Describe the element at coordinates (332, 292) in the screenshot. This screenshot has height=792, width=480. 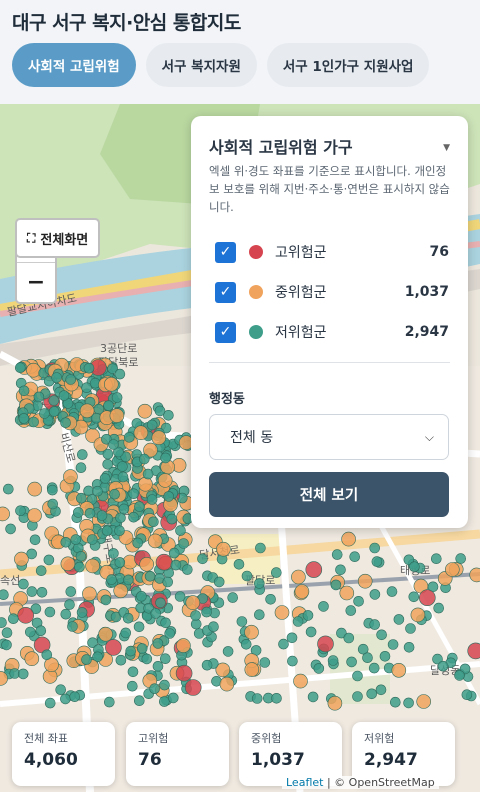
I see `legend-row-mid: ✓ 중위험군 1,037` at that location.